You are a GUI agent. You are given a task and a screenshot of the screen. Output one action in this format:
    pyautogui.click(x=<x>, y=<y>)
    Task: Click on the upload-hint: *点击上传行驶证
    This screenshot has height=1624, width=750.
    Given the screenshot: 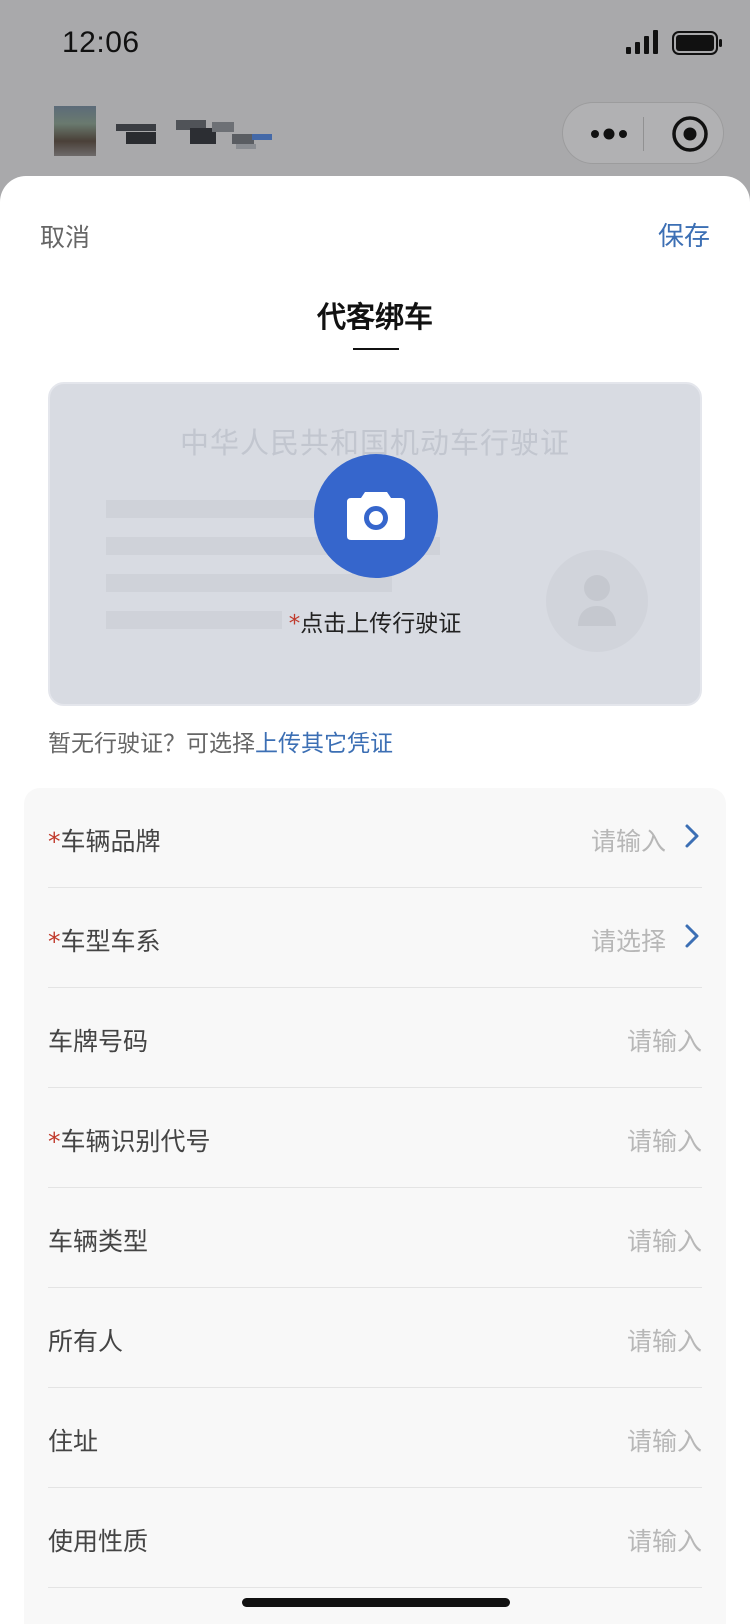 What is the action you would take?
    pyautogui.click(x=375, y=621)
    